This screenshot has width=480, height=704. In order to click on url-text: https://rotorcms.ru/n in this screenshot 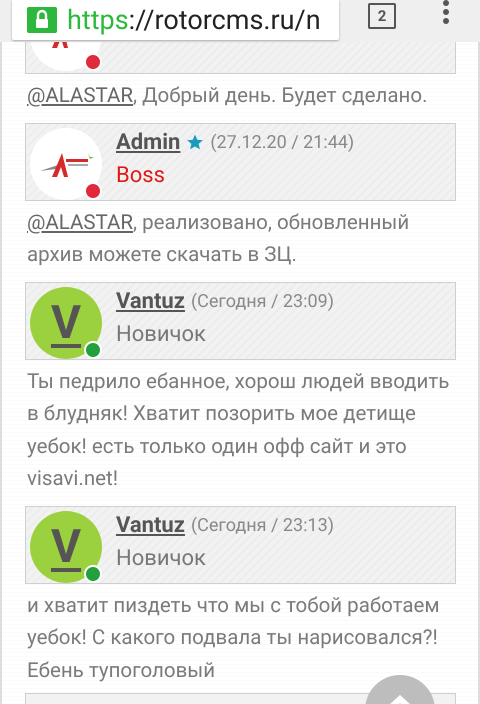, I will do `click(194, 20)`.